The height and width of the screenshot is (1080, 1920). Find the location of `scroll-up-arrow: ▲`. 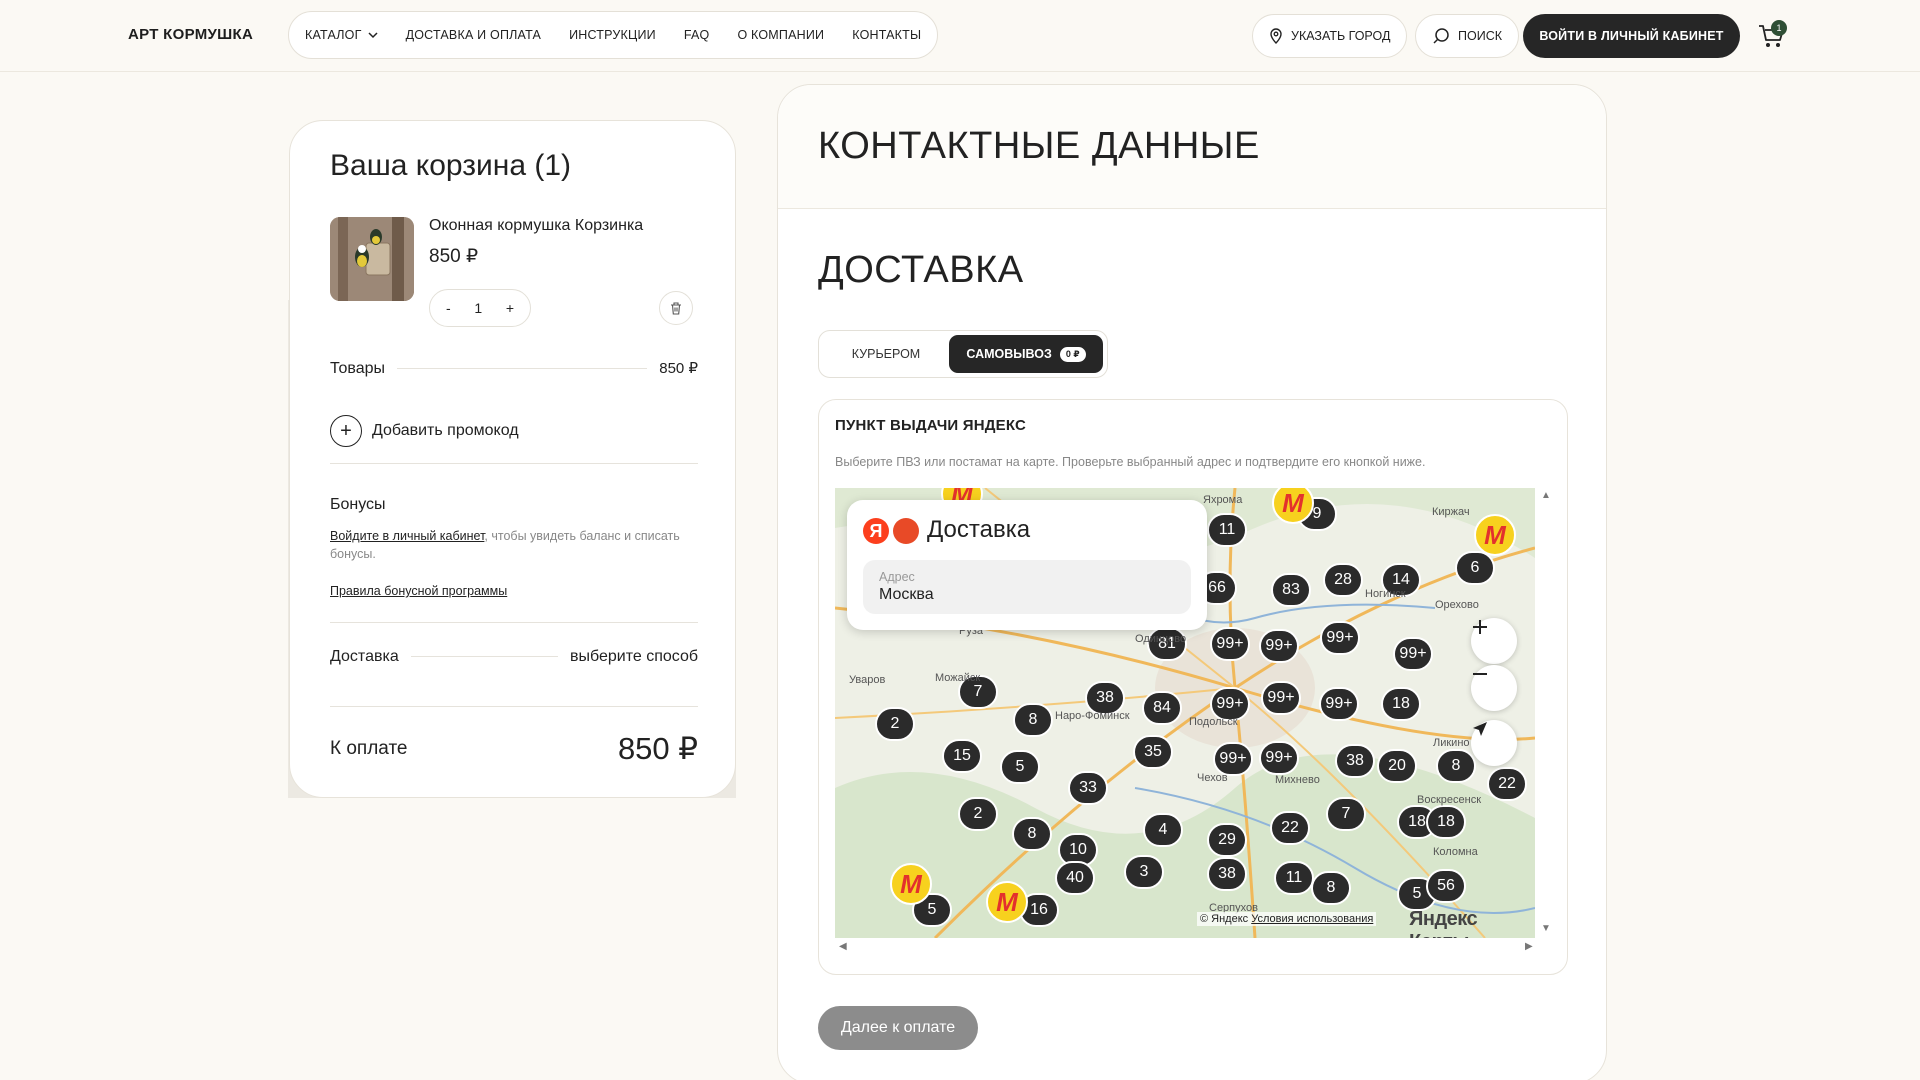

scroll-up-arrow: ▲ is located at coordinates (1546, 495).